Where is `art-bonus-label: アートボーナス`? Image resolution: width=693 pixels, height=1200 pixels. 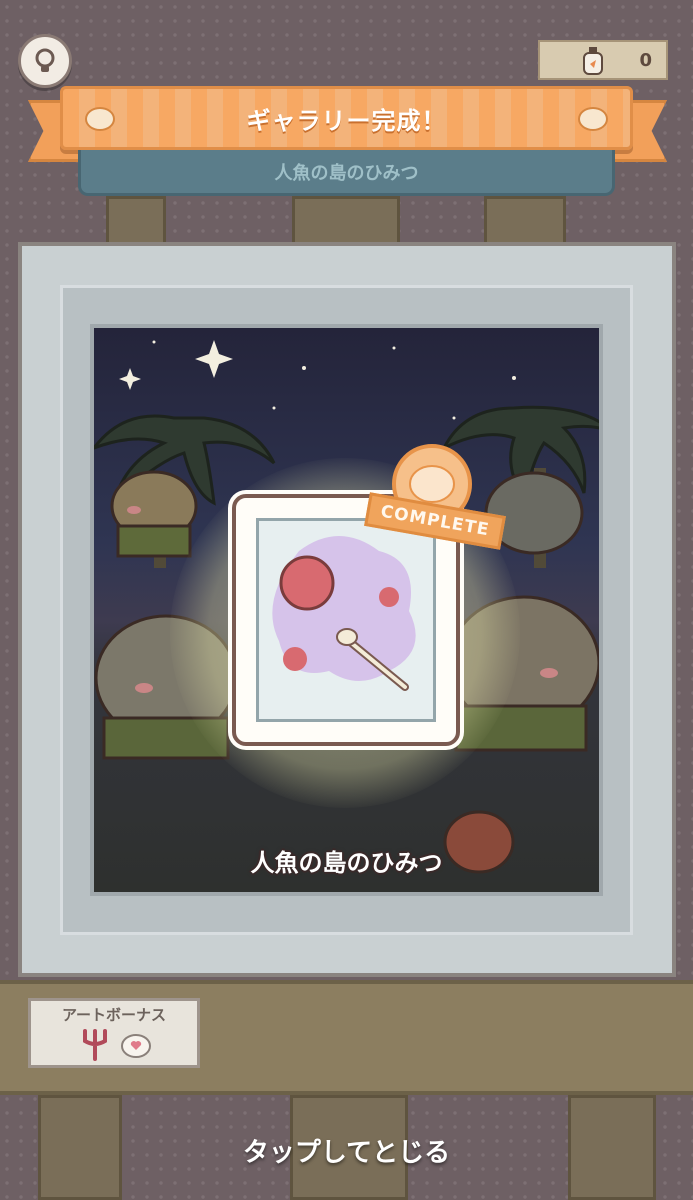
art-bonus-label: アートボーナス is located at coordinates (114, 1015).